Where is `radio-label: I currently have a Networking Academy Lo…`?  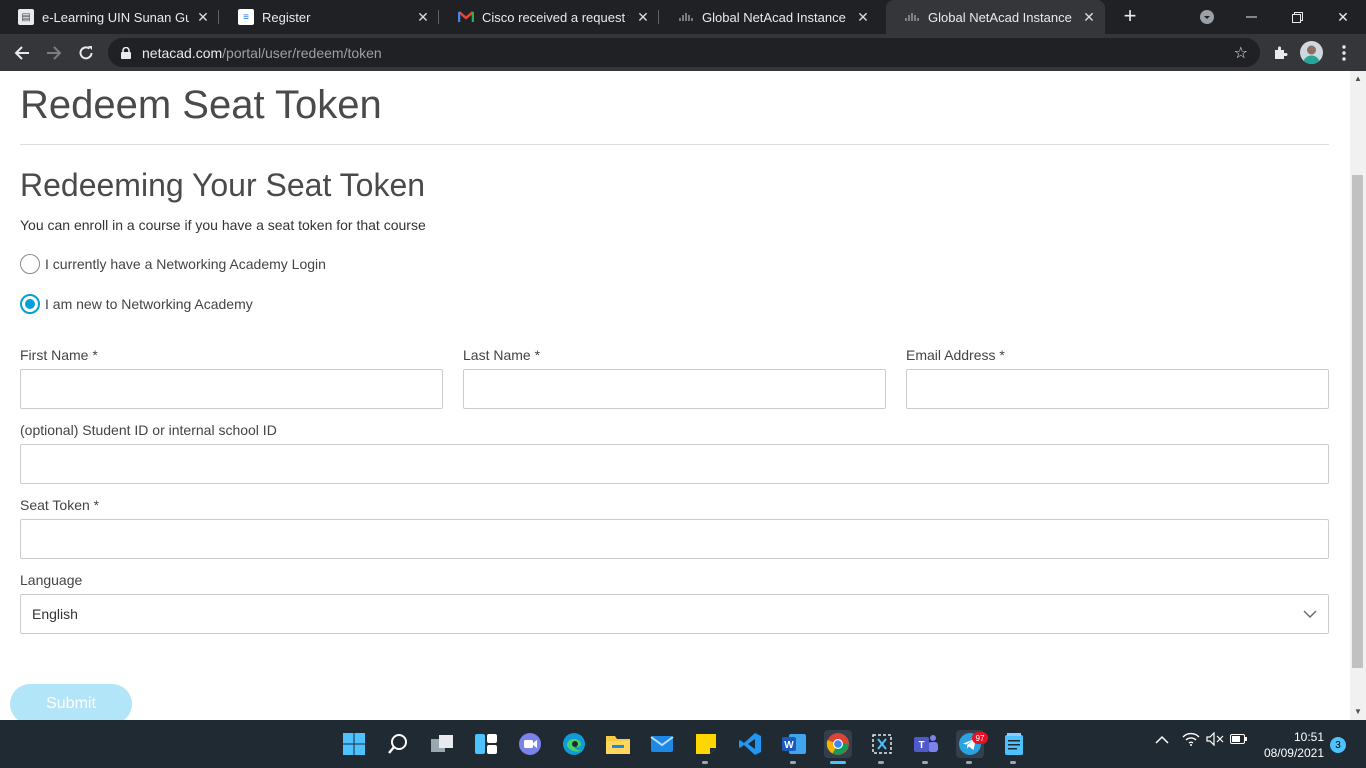
radio-label: I currently have a Networking Academy Lo… is located at coordinates (185, 264).